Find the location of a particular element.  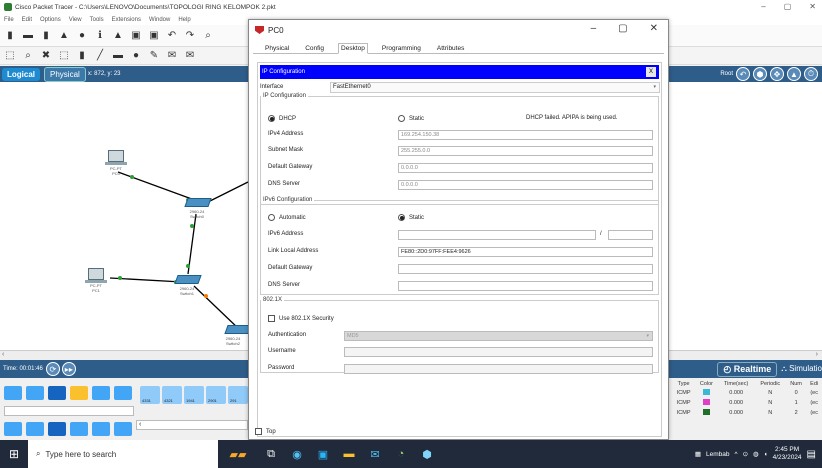

dns-server-field: 0.0.0.0 is located at coordinates (525, 185).